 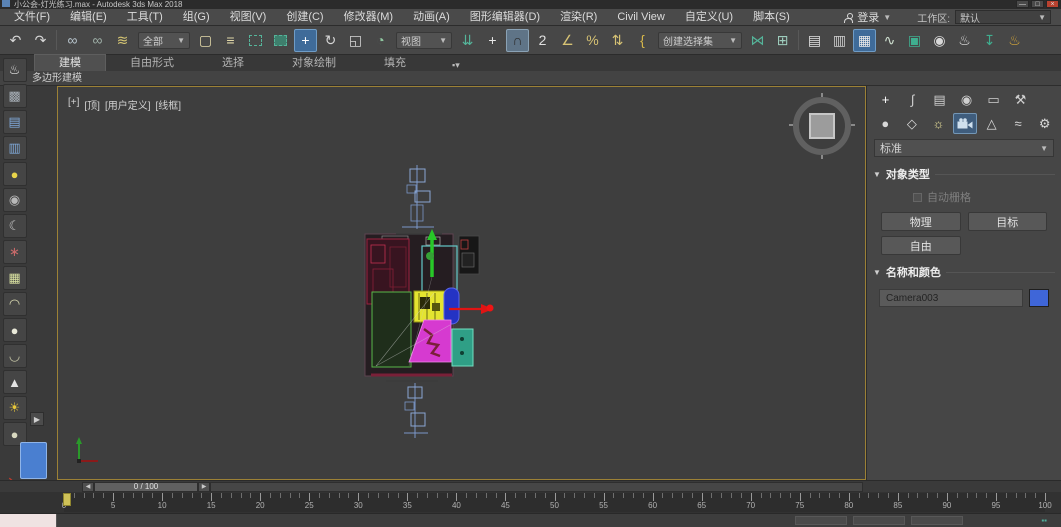 What do you see at coordinates (536, 486) in the screenshot?
I see `time-slider-track` at bounding box center [536, 486].